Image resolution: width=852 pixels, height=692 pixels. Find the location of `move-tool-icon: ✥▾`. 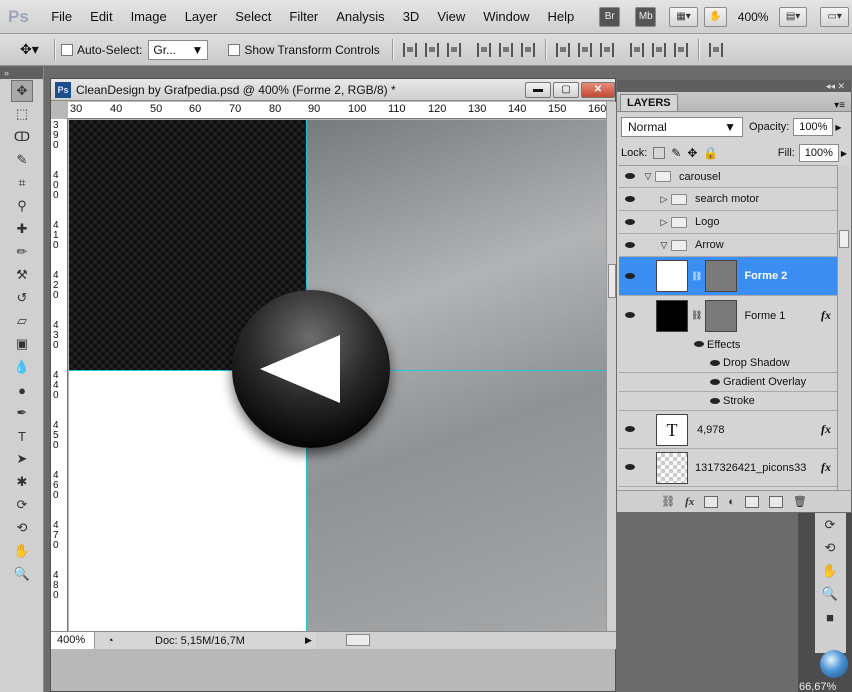

move-tool-icon: ✥▾ is located at coordinates (24, 49).